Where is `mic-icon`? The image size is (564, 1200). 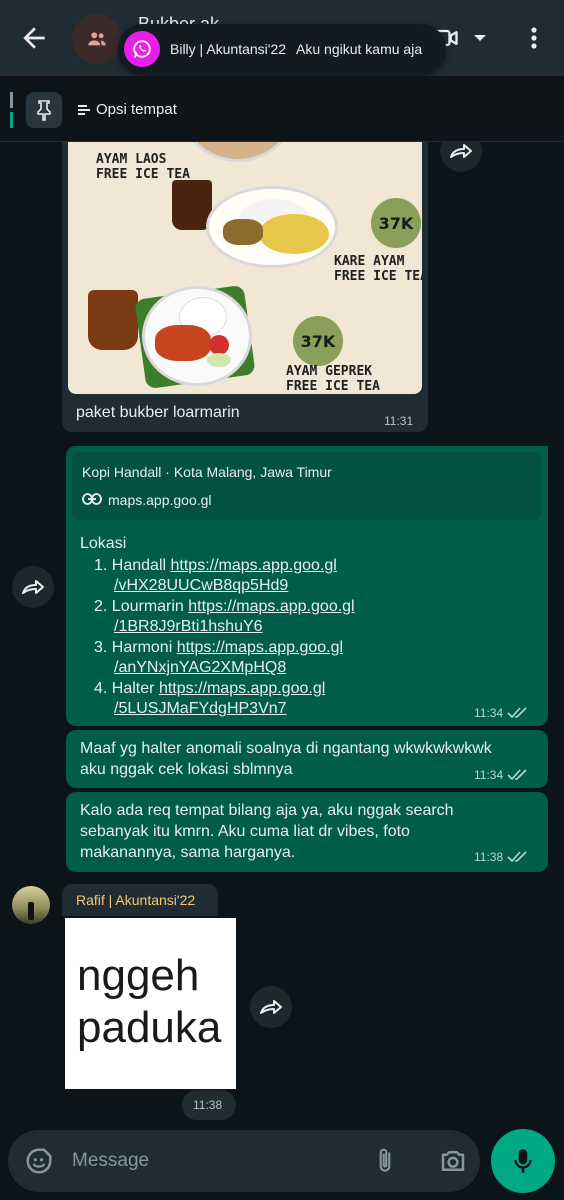
mic-icon is located at coordinates (523, 1161).